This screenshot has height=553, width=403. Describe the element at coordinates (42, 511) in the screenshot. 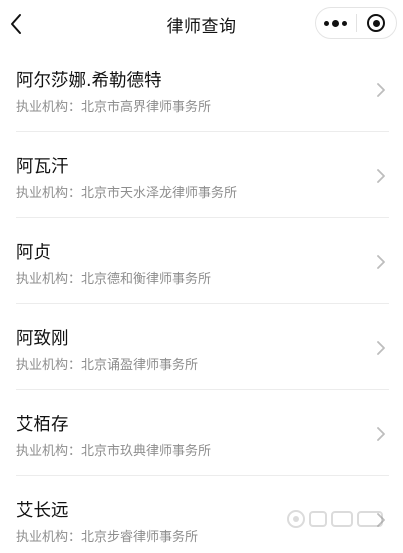

I see `lawyer-name: 艾长远` at that location.